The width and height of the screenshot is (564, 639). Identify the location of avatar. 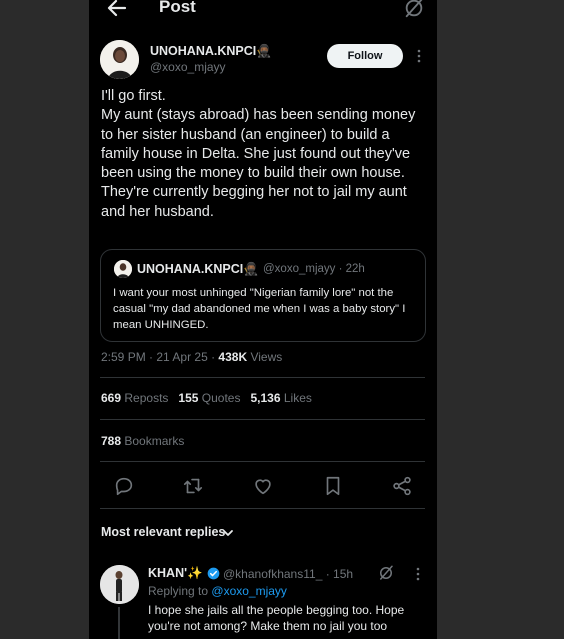
(119, 59).